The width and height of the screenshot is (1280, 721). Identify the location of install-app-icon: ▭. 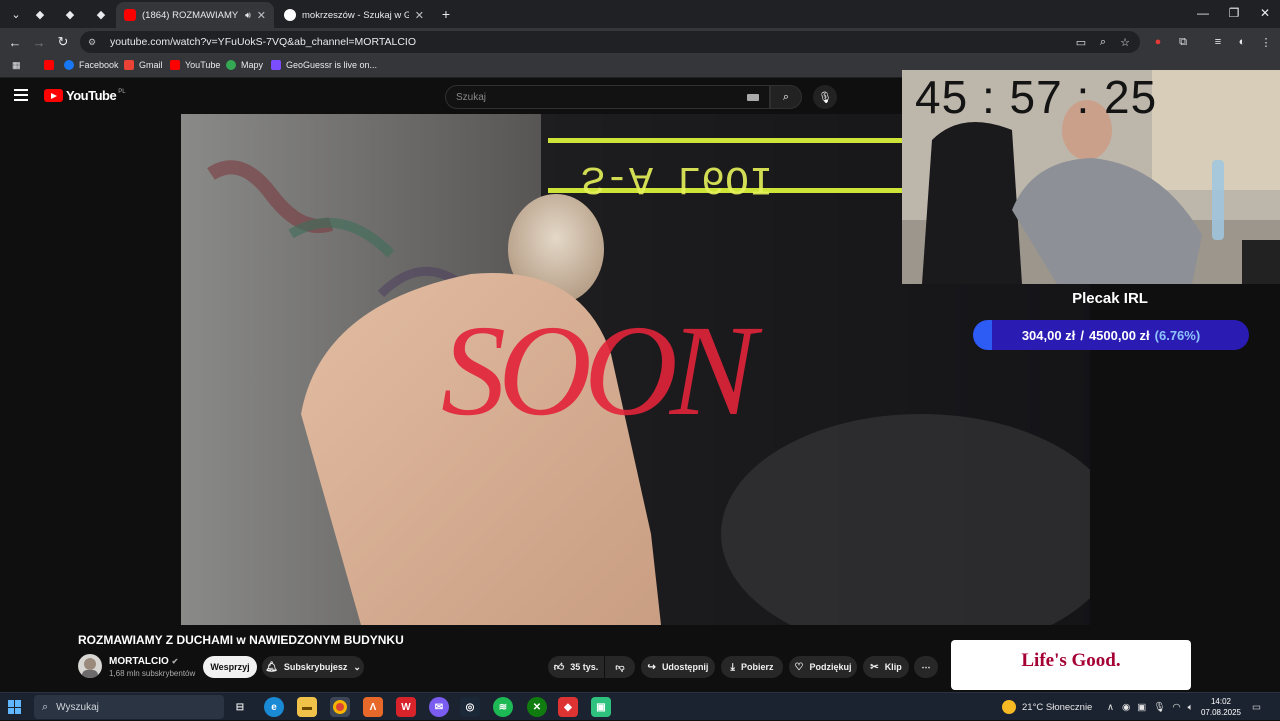
(1081, 42).